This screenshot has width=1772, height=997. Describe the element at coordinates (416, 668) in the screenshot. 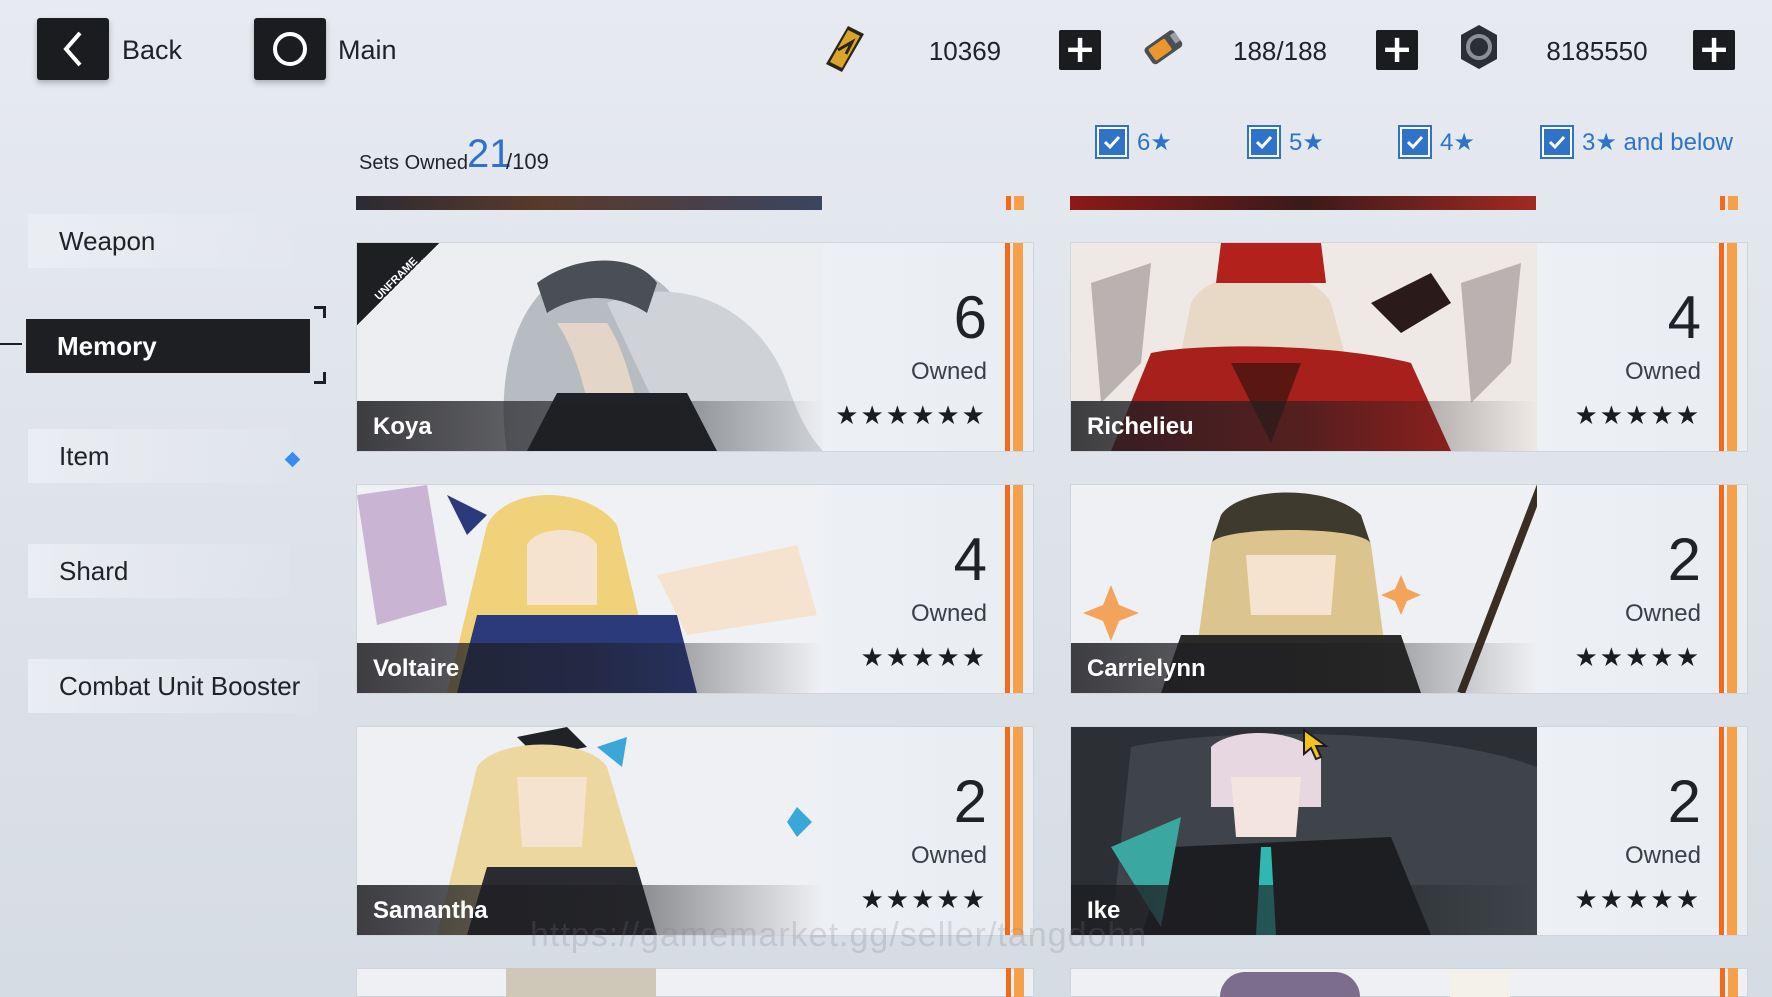

I see `card-character-name: Voltaire` at that location.